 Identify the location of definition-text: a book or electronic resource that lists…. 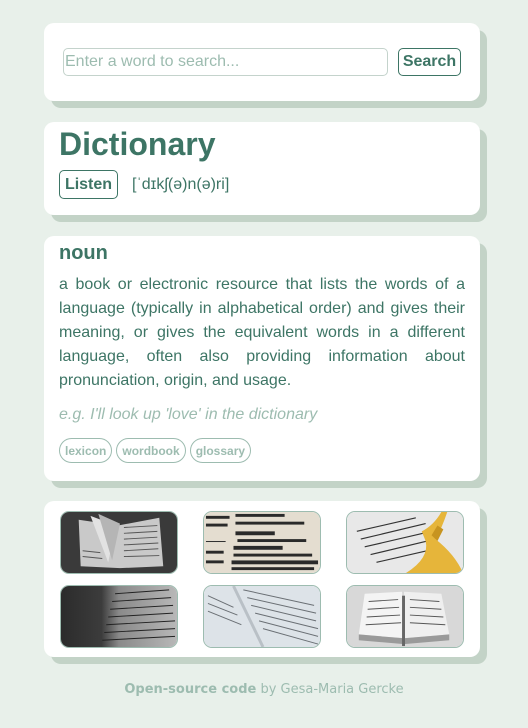
(262, 332).